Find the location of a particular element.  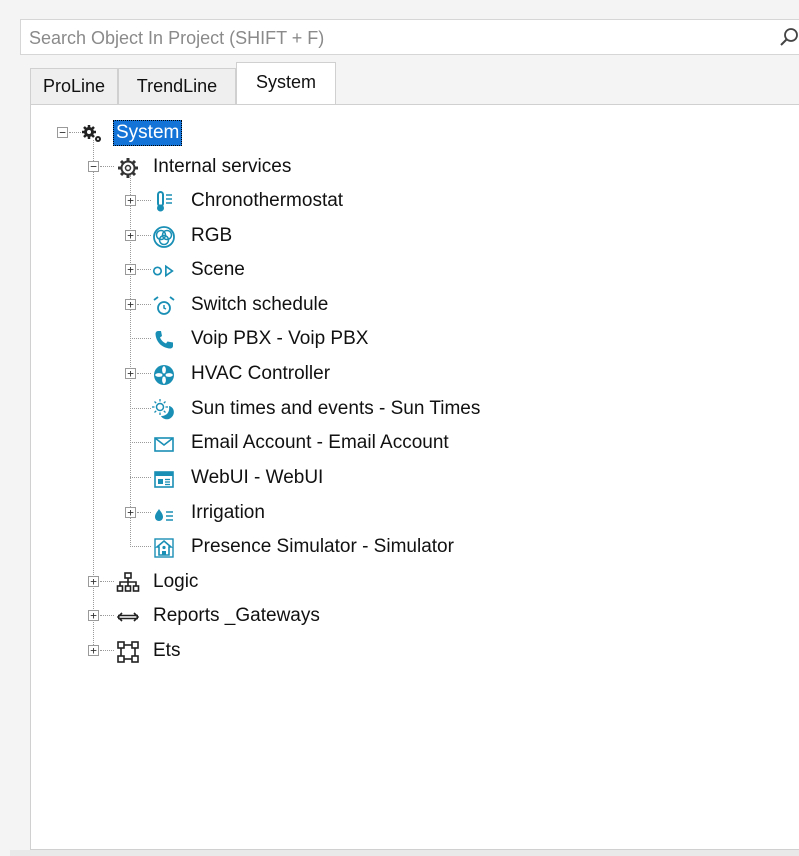

tree-node-label: Sun times and events - Sun Times is located at coordinates (335, 409).